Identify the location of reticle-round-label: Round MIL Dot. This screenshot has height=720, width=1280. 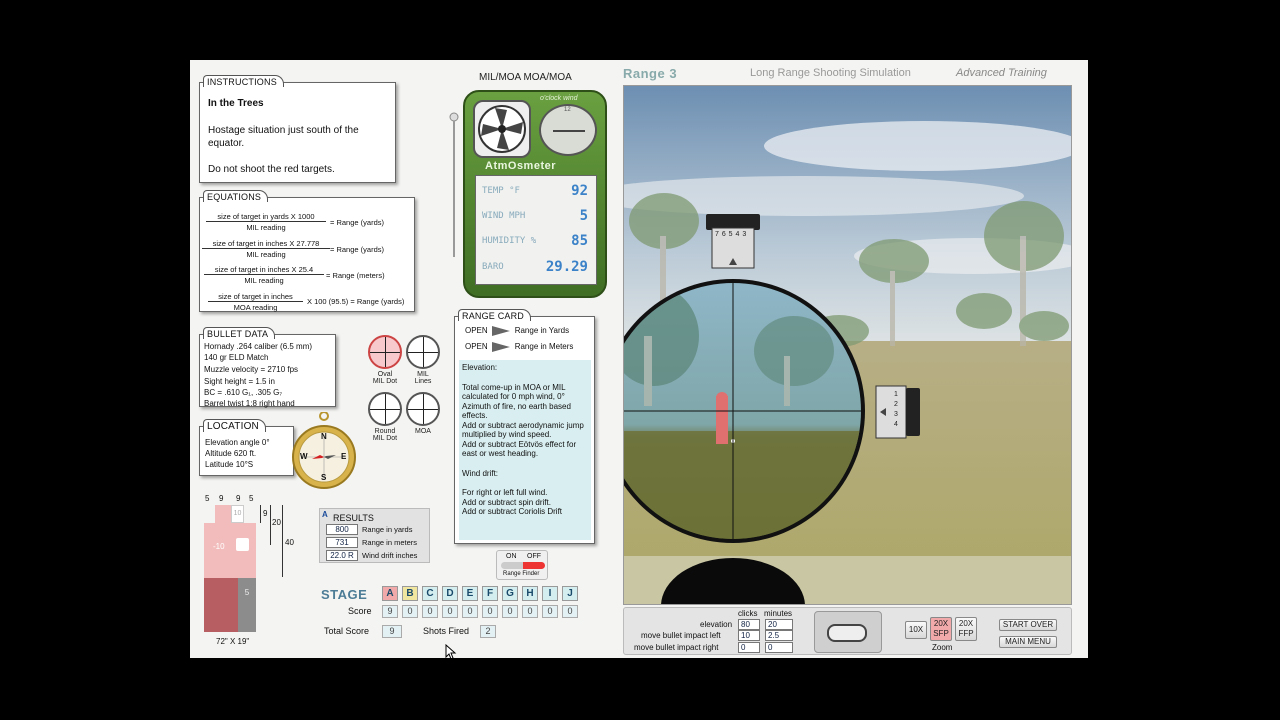
(385, 435).